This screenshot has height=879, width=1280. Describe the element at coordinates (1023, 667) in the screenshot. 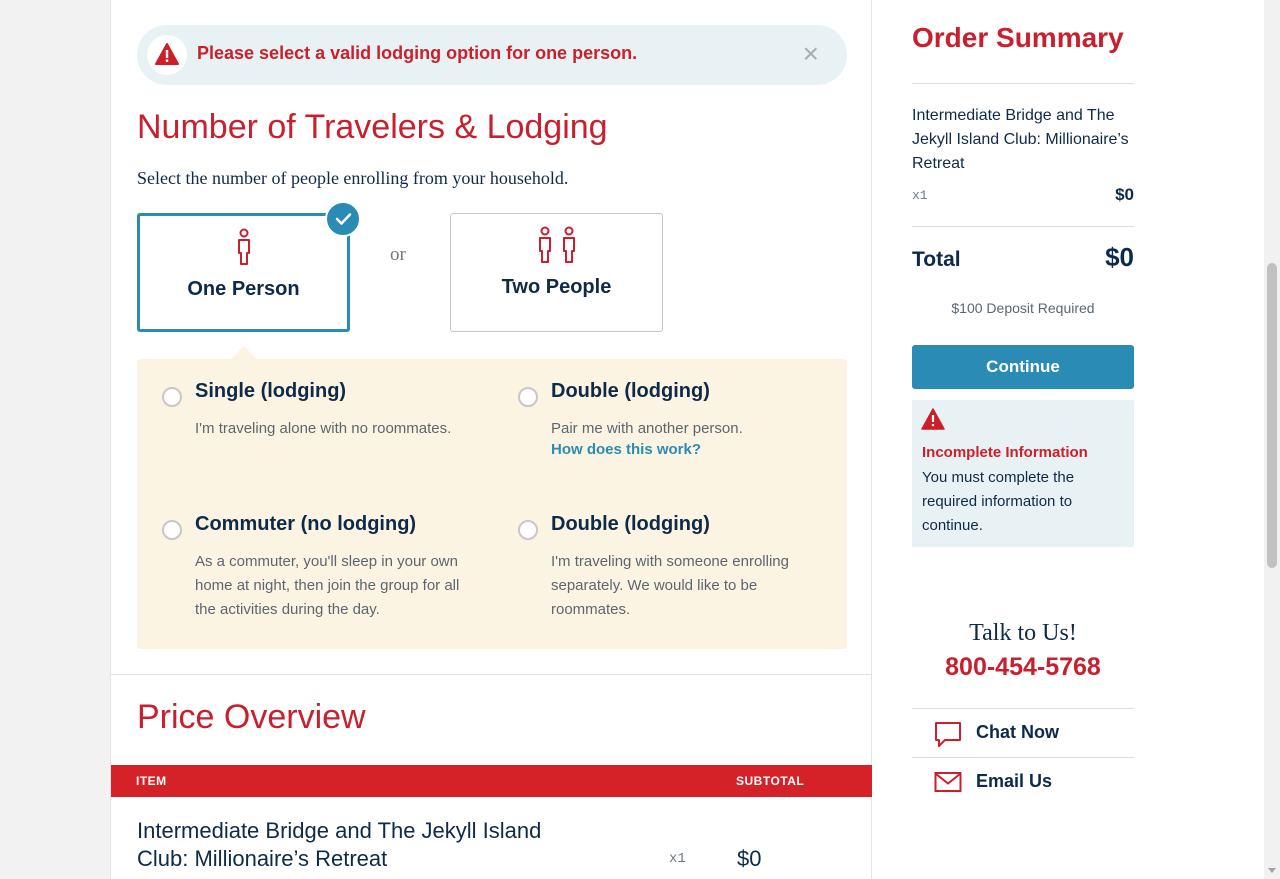

I see `phone-number: 800-454-5768` at that location.